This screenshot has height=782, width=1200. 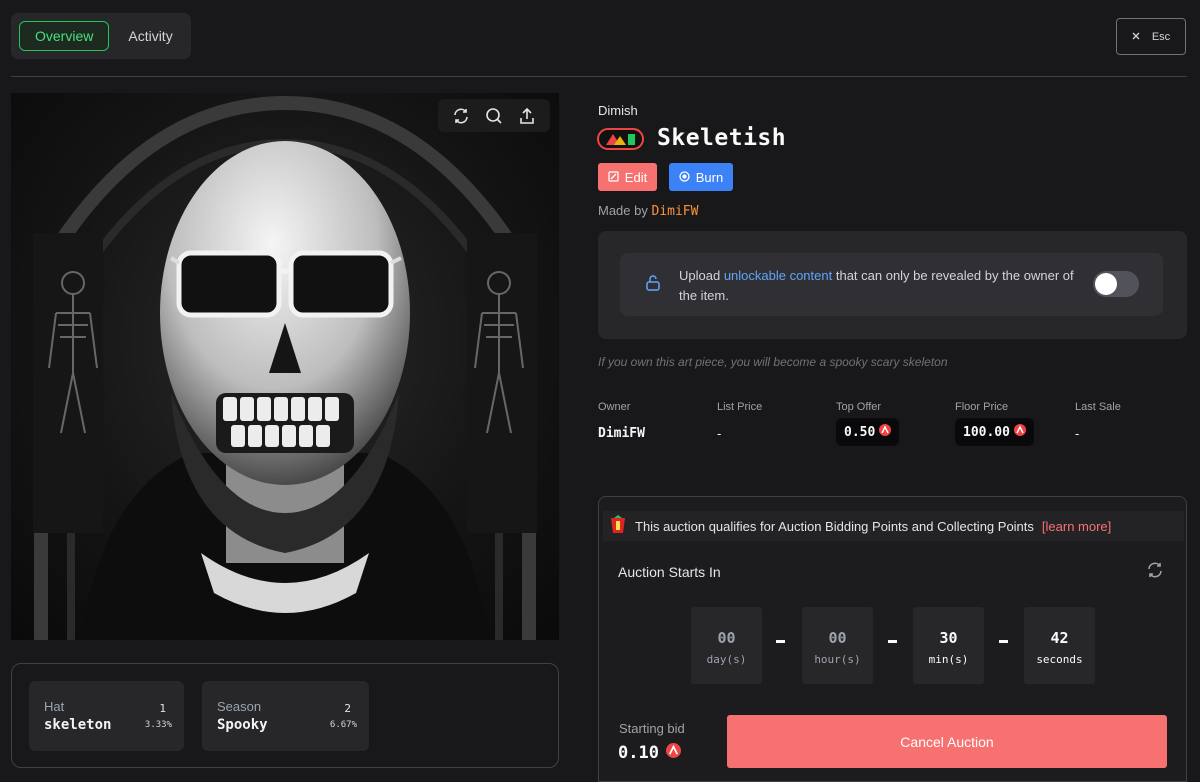 What do you see at coordinates (948, 638) in the screenshot?
I see `countdown-value: 30` at bounding box center [948, 638].